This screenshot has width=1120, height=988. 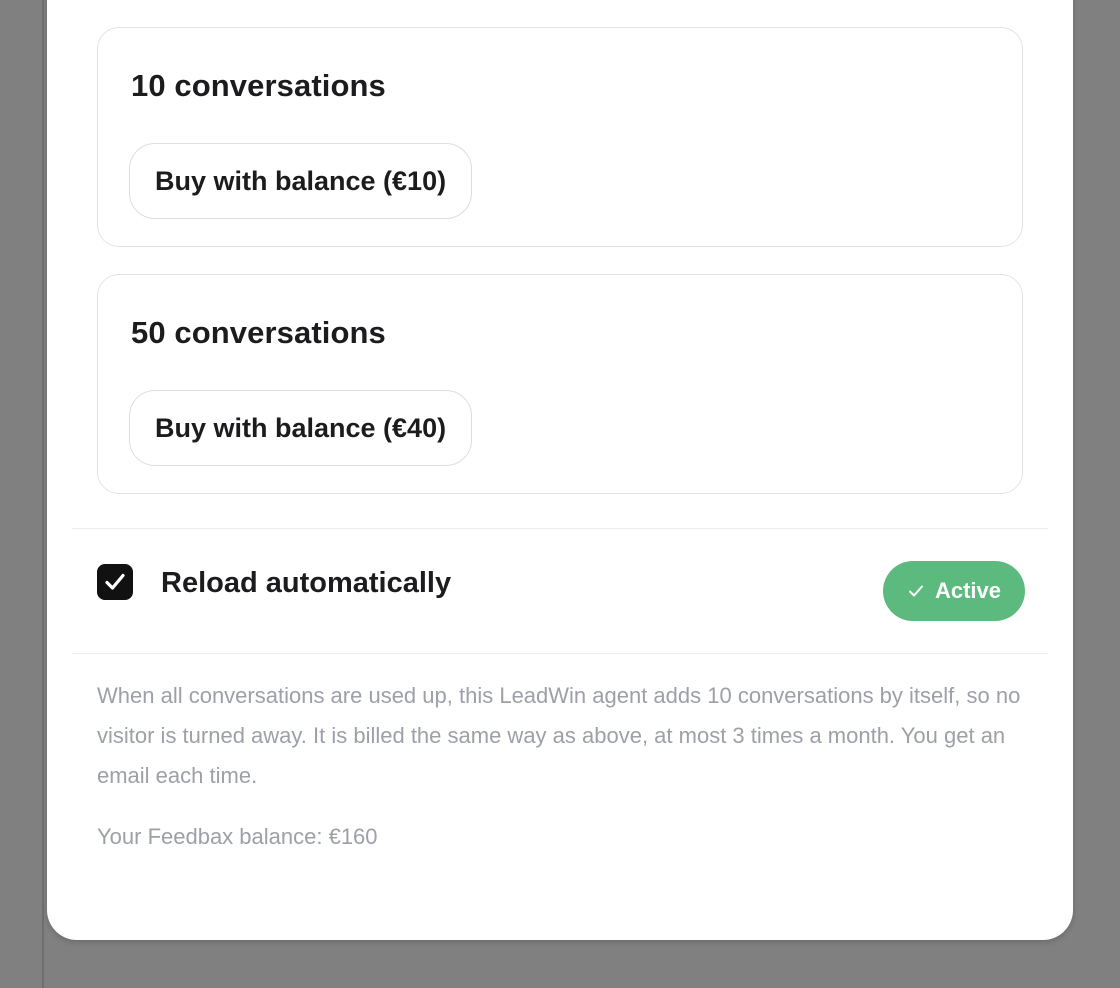 What do you see at coordinates (43, 494) in the screenshot?
I see `background-panel-edge` at bounding box center [43, 494].